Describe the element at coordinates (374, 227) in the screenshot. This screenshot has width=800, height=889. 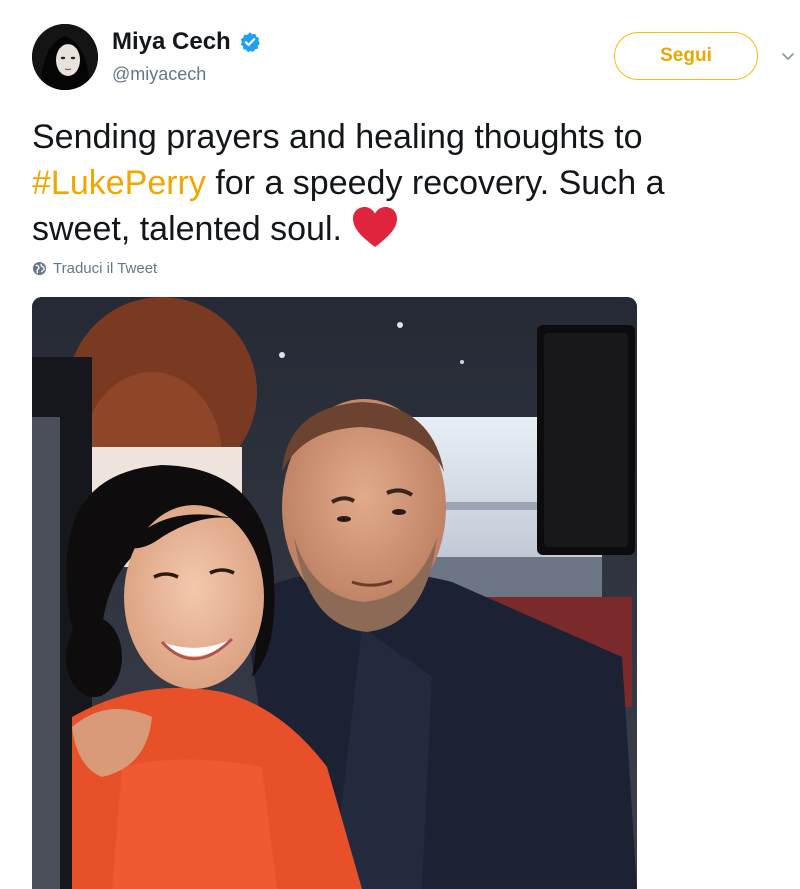
I see `red-heart-icon` at that location.